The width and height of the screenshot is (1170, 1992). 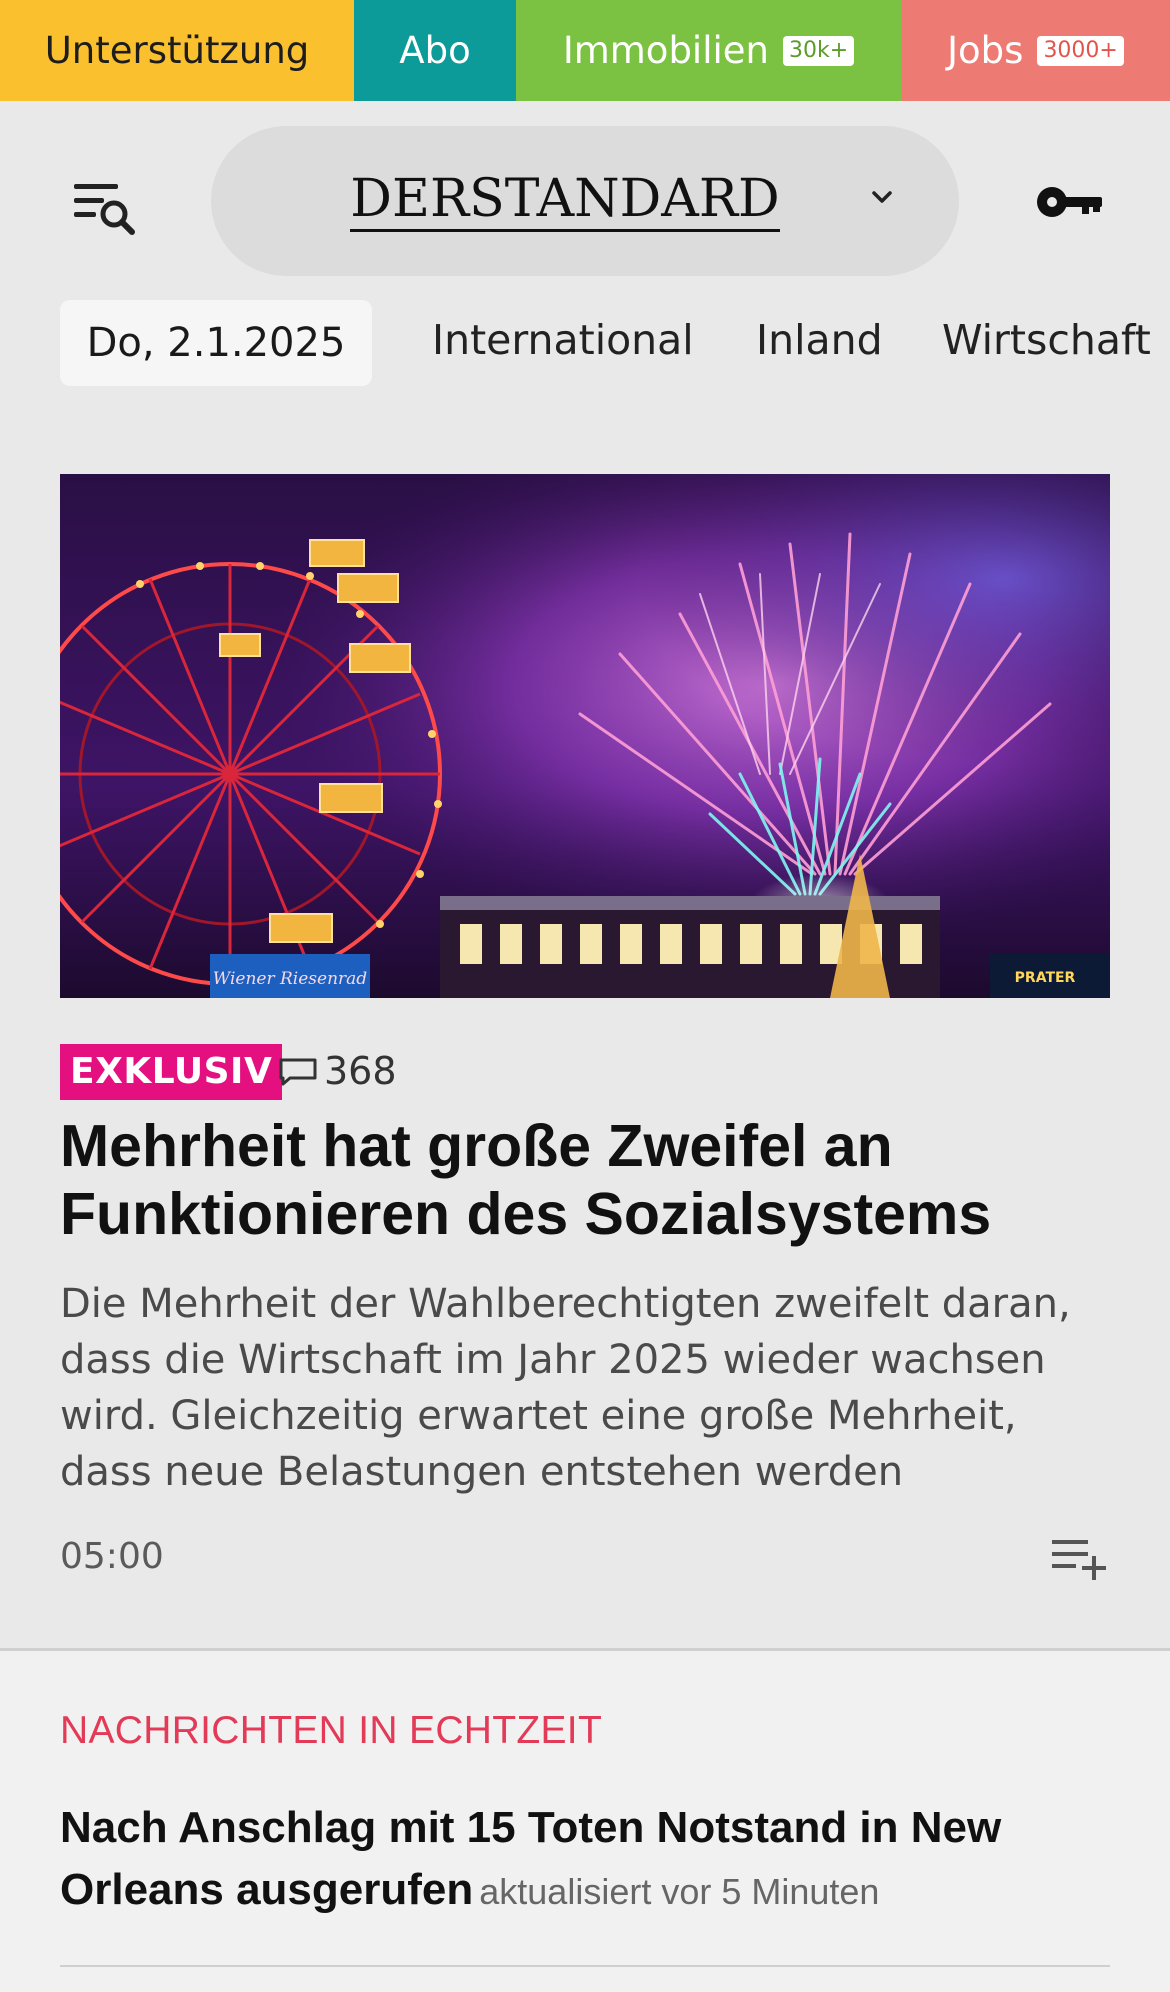 What do you see at coordinates (819, 50) in the screenshot?
I see `immobilien-count-badge: 30k+` at bounding box center [819, 50].